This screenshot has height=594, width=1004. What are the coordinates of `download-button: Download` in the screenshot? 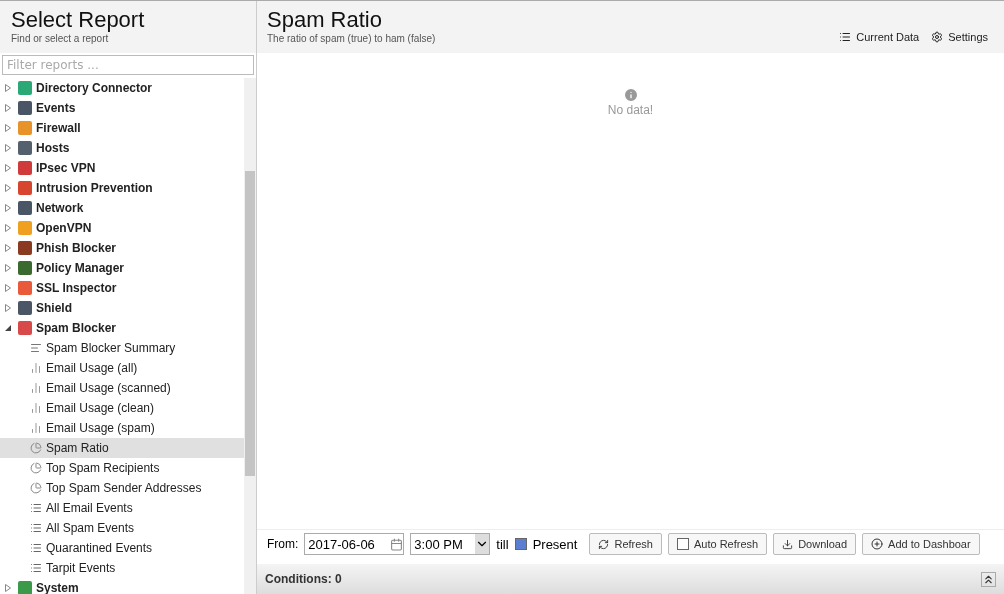 It's located at (815, 544).